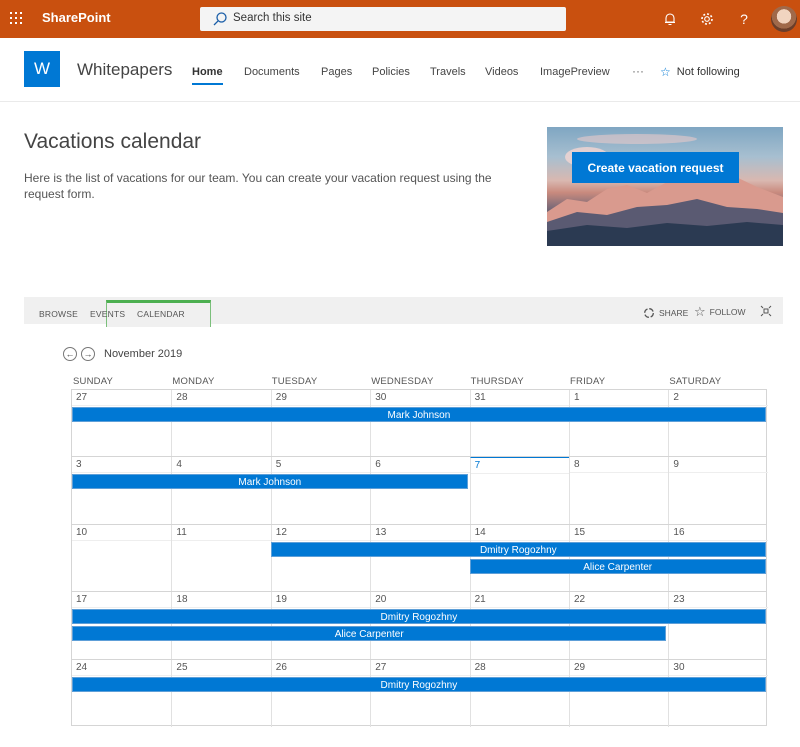 This screenshot has width=800, height=747. I want to click on day-number: 26, so click(281, 667).